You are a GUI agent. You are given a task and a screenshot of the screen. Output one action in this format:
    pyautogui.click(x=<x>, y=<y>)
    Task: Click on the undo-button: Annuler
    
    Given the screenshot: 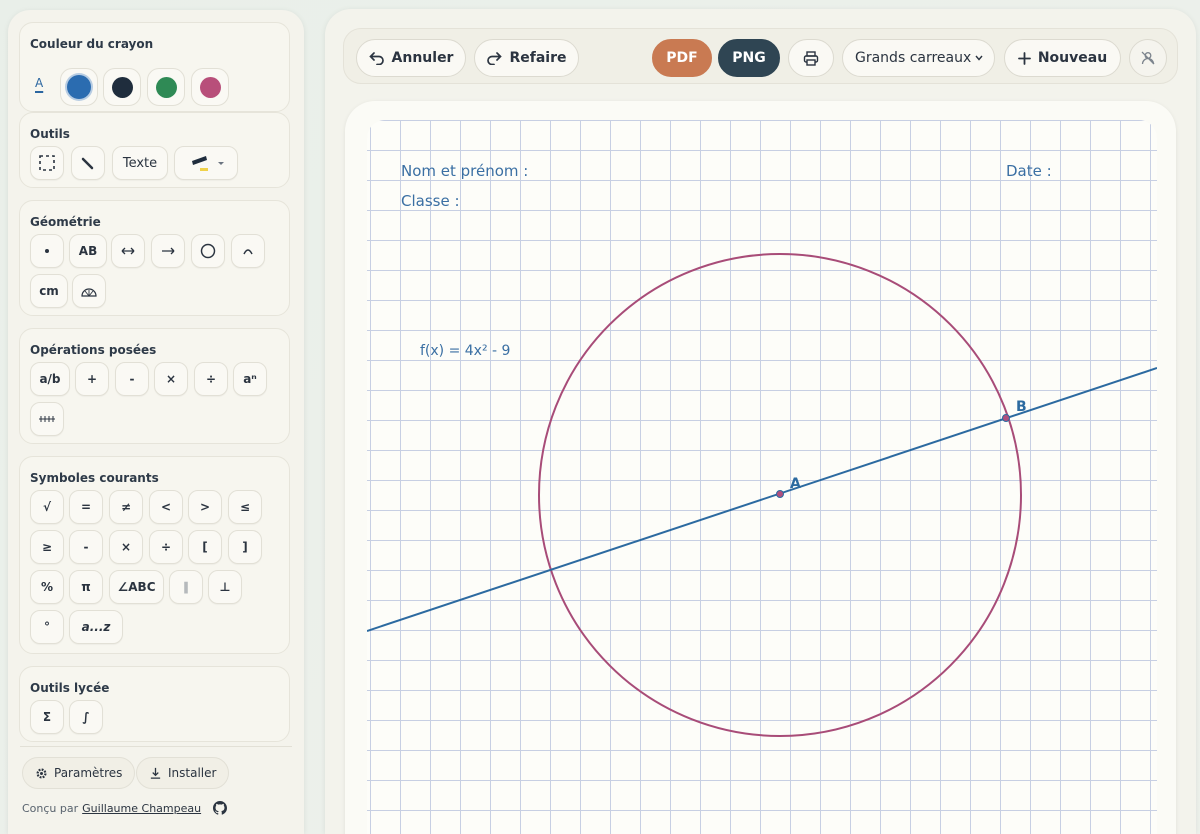 What is the action you would take?
    pyautogui.click(x=411, y=58)
    